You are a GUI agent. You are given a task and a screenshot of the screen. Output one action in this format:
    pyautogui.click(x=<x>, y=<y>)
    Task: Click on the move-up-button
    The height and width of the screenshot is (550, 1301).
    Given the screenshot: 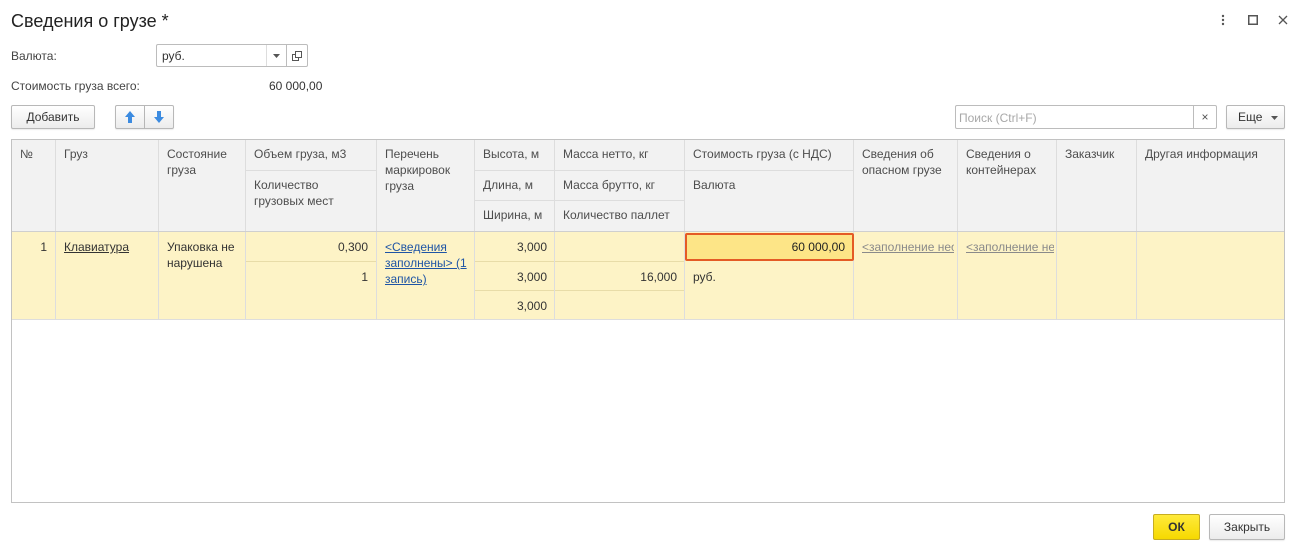 What is the action you would take?
    pyautogui.click(x=130, y=117)
    